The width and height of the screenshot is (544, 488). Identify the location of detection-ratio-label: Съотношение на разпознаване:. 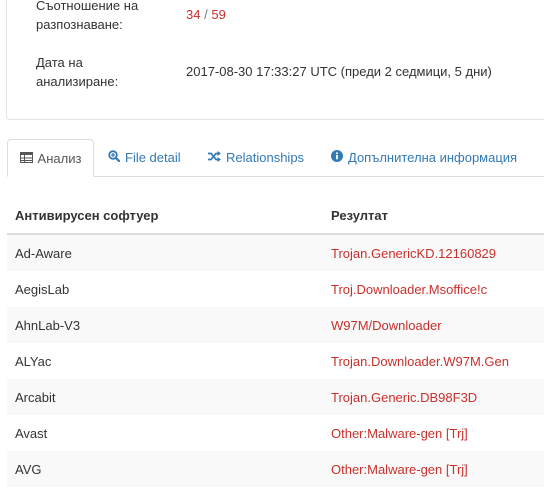
(101, 17).